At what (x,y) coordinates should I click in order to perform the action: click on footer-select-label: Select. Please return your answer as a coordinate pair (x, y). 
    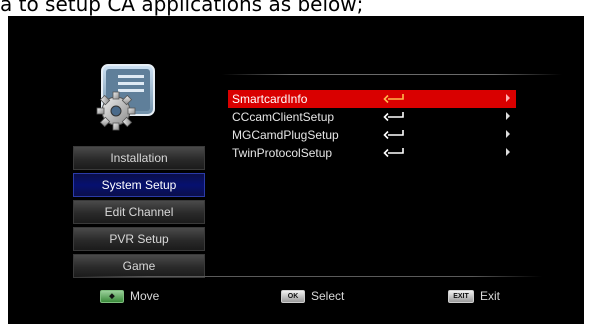
    Looking at the image, I should click on (328, 296).